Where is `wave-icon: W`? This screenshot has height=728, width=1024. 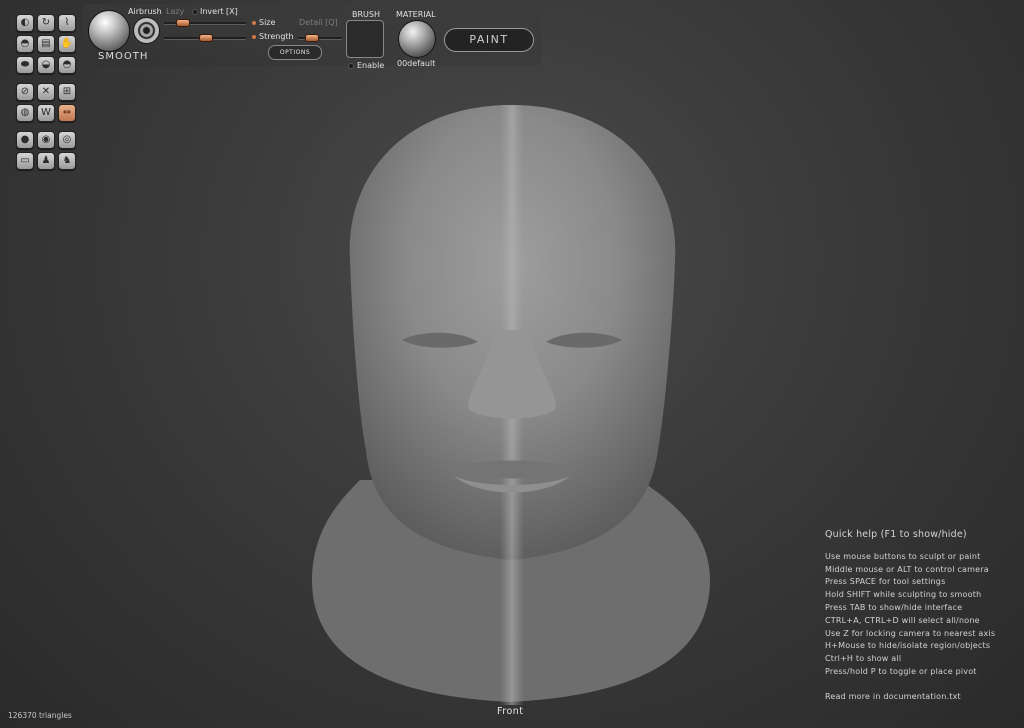
wave-icon: W is located at coordinates (46, 113).